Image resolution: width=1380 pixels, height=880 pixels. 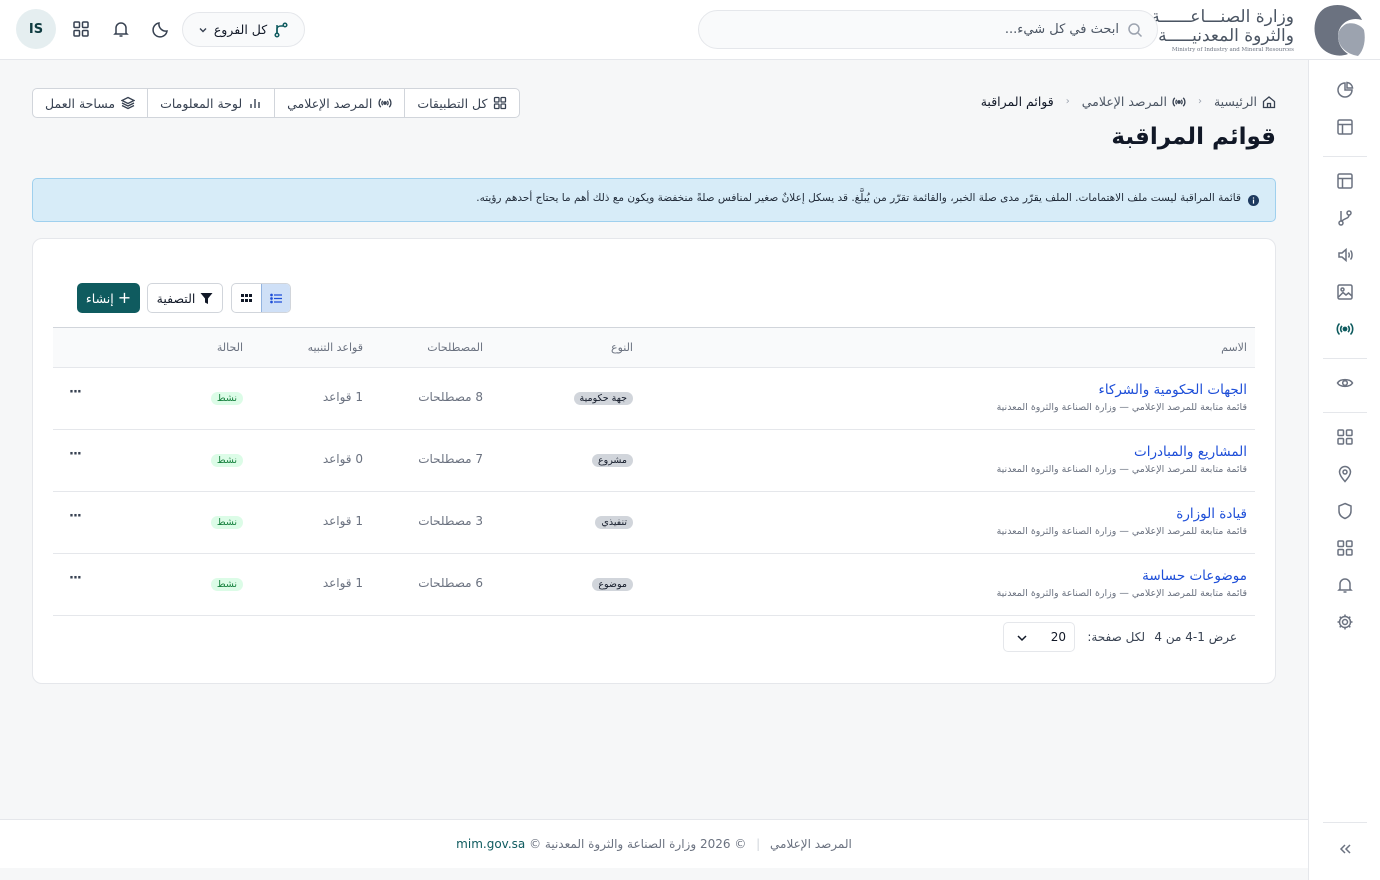 What do you see at coordinates (342, 521) in the screenshot?
I see `rules-count: 1 قواعد` at bounding box center [342, 521].